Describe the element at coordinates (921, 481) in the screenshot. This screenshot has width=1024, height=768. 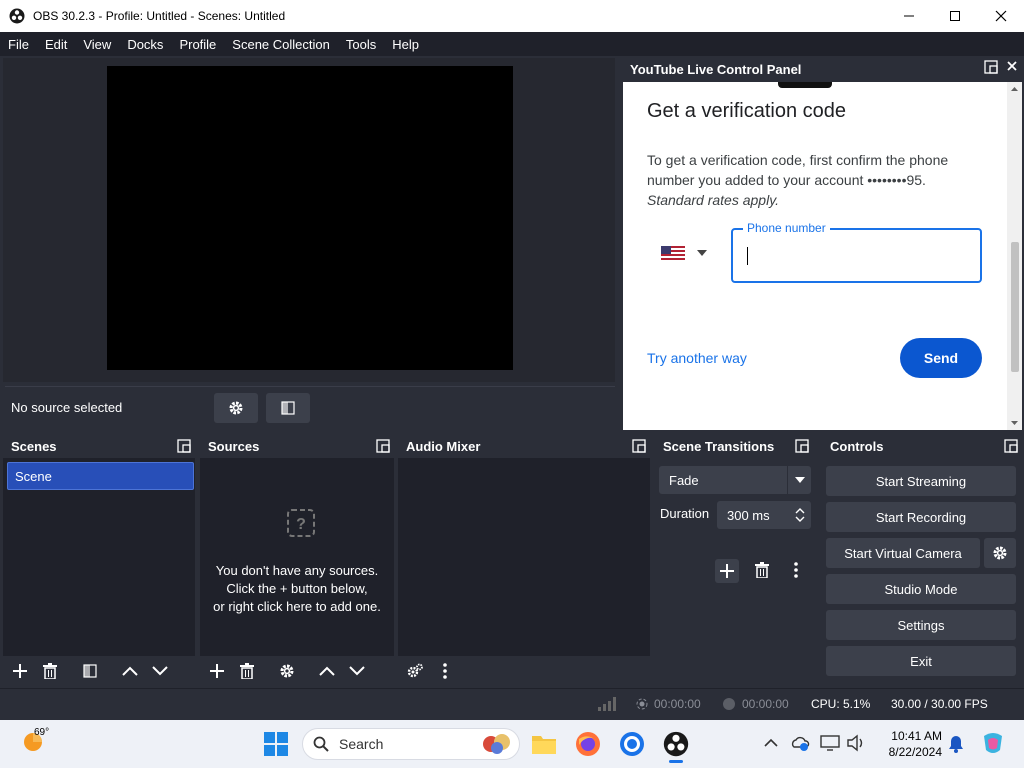
I see `start-streaming-button: Start Streaming` at that location.